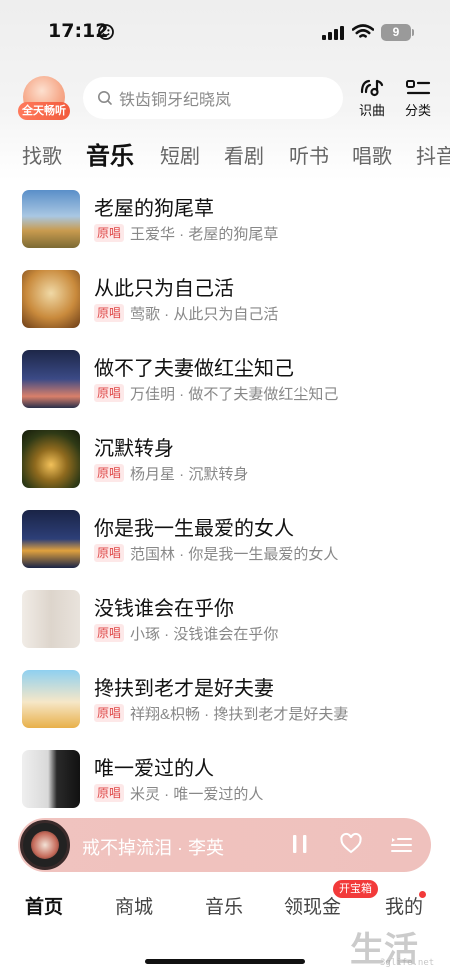  I want to click on song-subtitle: 米灵 · 唯一爱过的人, so click(197, 794).